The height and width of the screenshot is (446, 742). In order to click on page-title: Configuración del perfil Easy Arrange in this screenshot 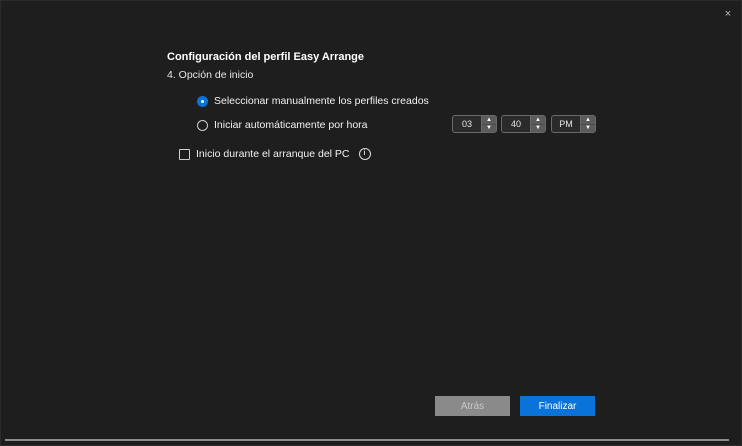, I will do `click(266, 57)`.